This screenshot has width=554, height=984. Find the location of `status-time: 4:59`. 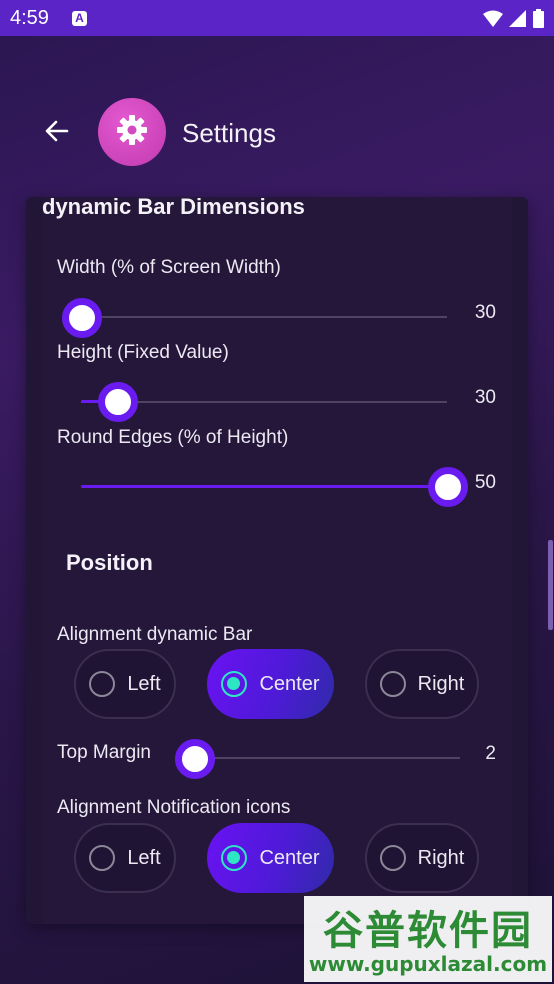

status-time: 4:59 is located at coordinates (29, 18).